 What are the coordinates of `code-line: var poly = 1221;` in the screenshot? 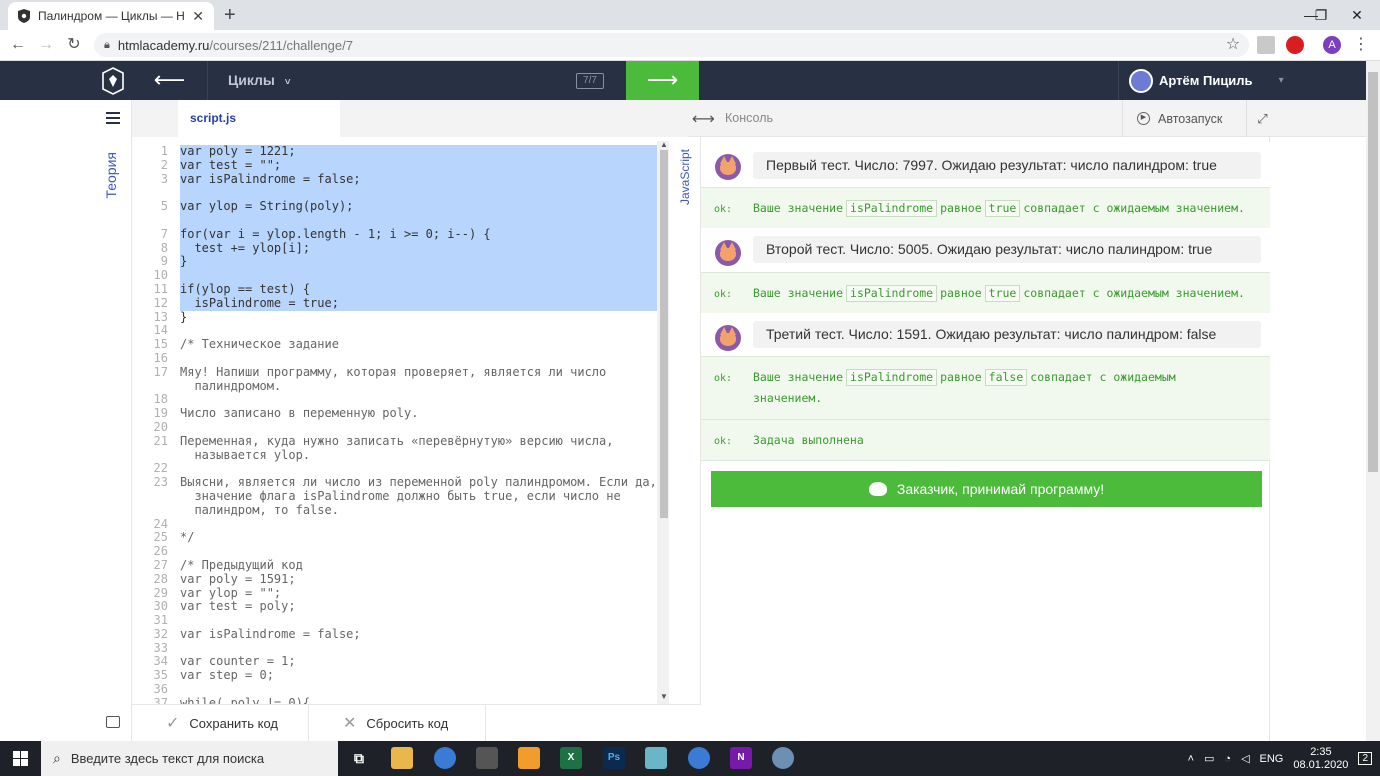 It's located at (420, 151).